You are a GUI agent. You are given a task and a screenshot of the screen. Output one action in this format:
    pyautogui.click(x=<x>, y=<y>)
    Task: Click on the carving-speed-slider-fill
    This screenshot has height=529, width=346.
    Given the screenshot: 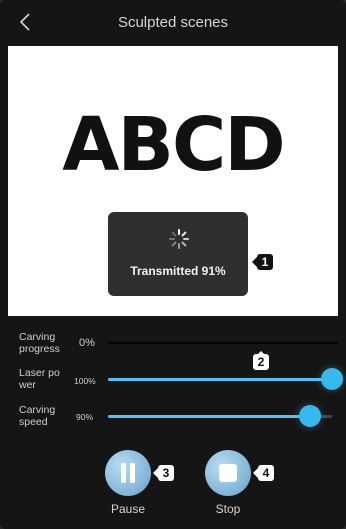 What is the action you would take?
    pyautogui.click(x=209, y=416)
    